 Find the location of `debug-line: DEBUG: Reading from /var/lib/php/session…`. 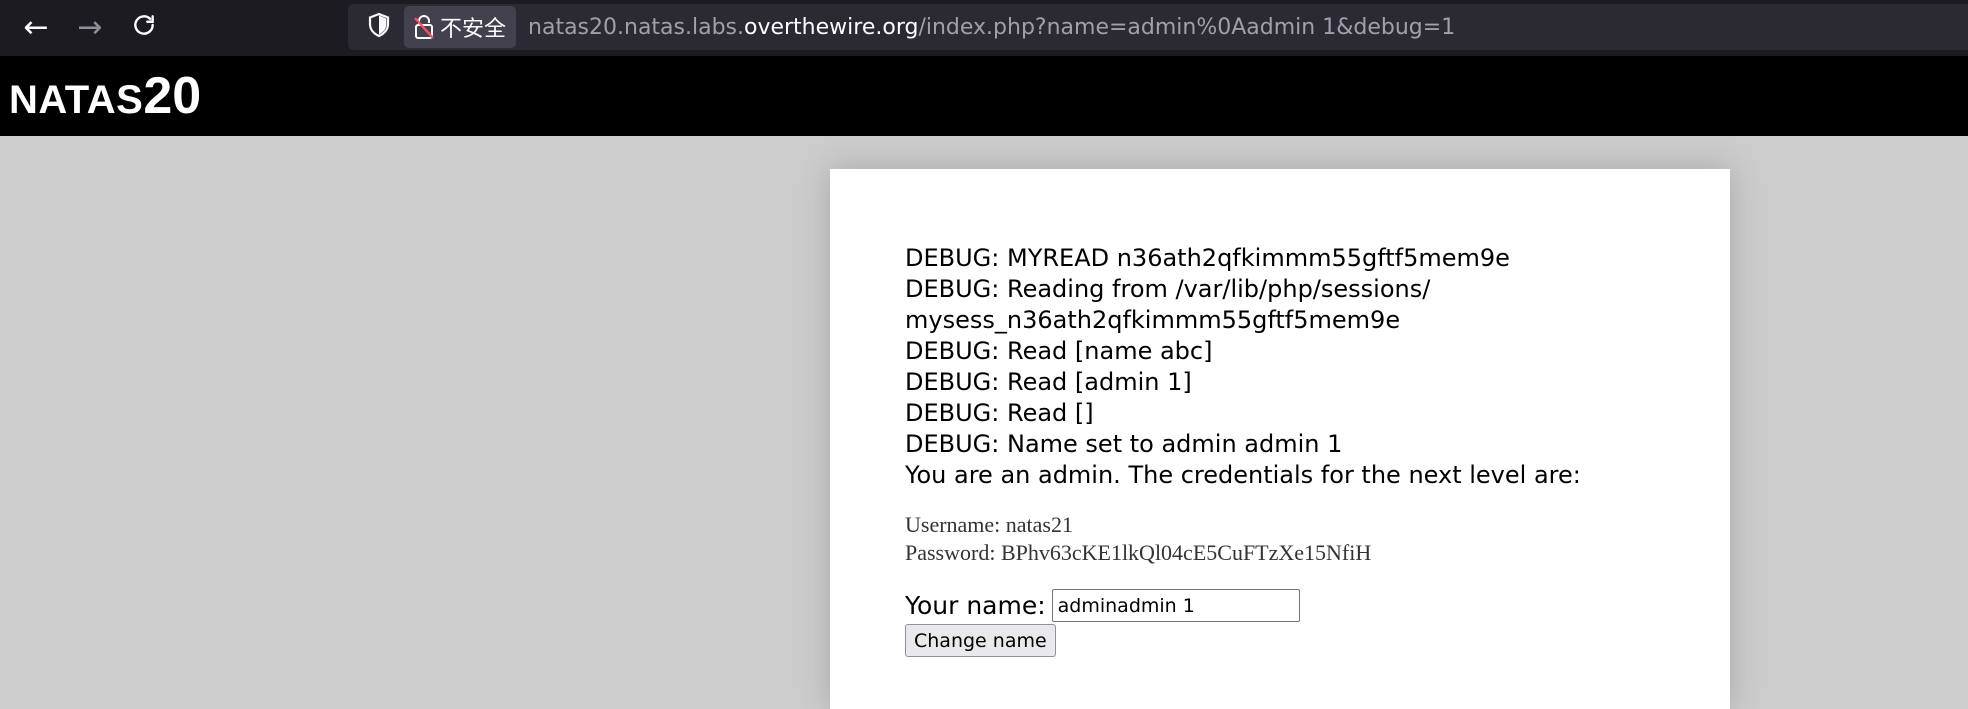

debug-line: DEBUG: Reading from /var/lib/php/session… is located at coordinates (1168, 289).